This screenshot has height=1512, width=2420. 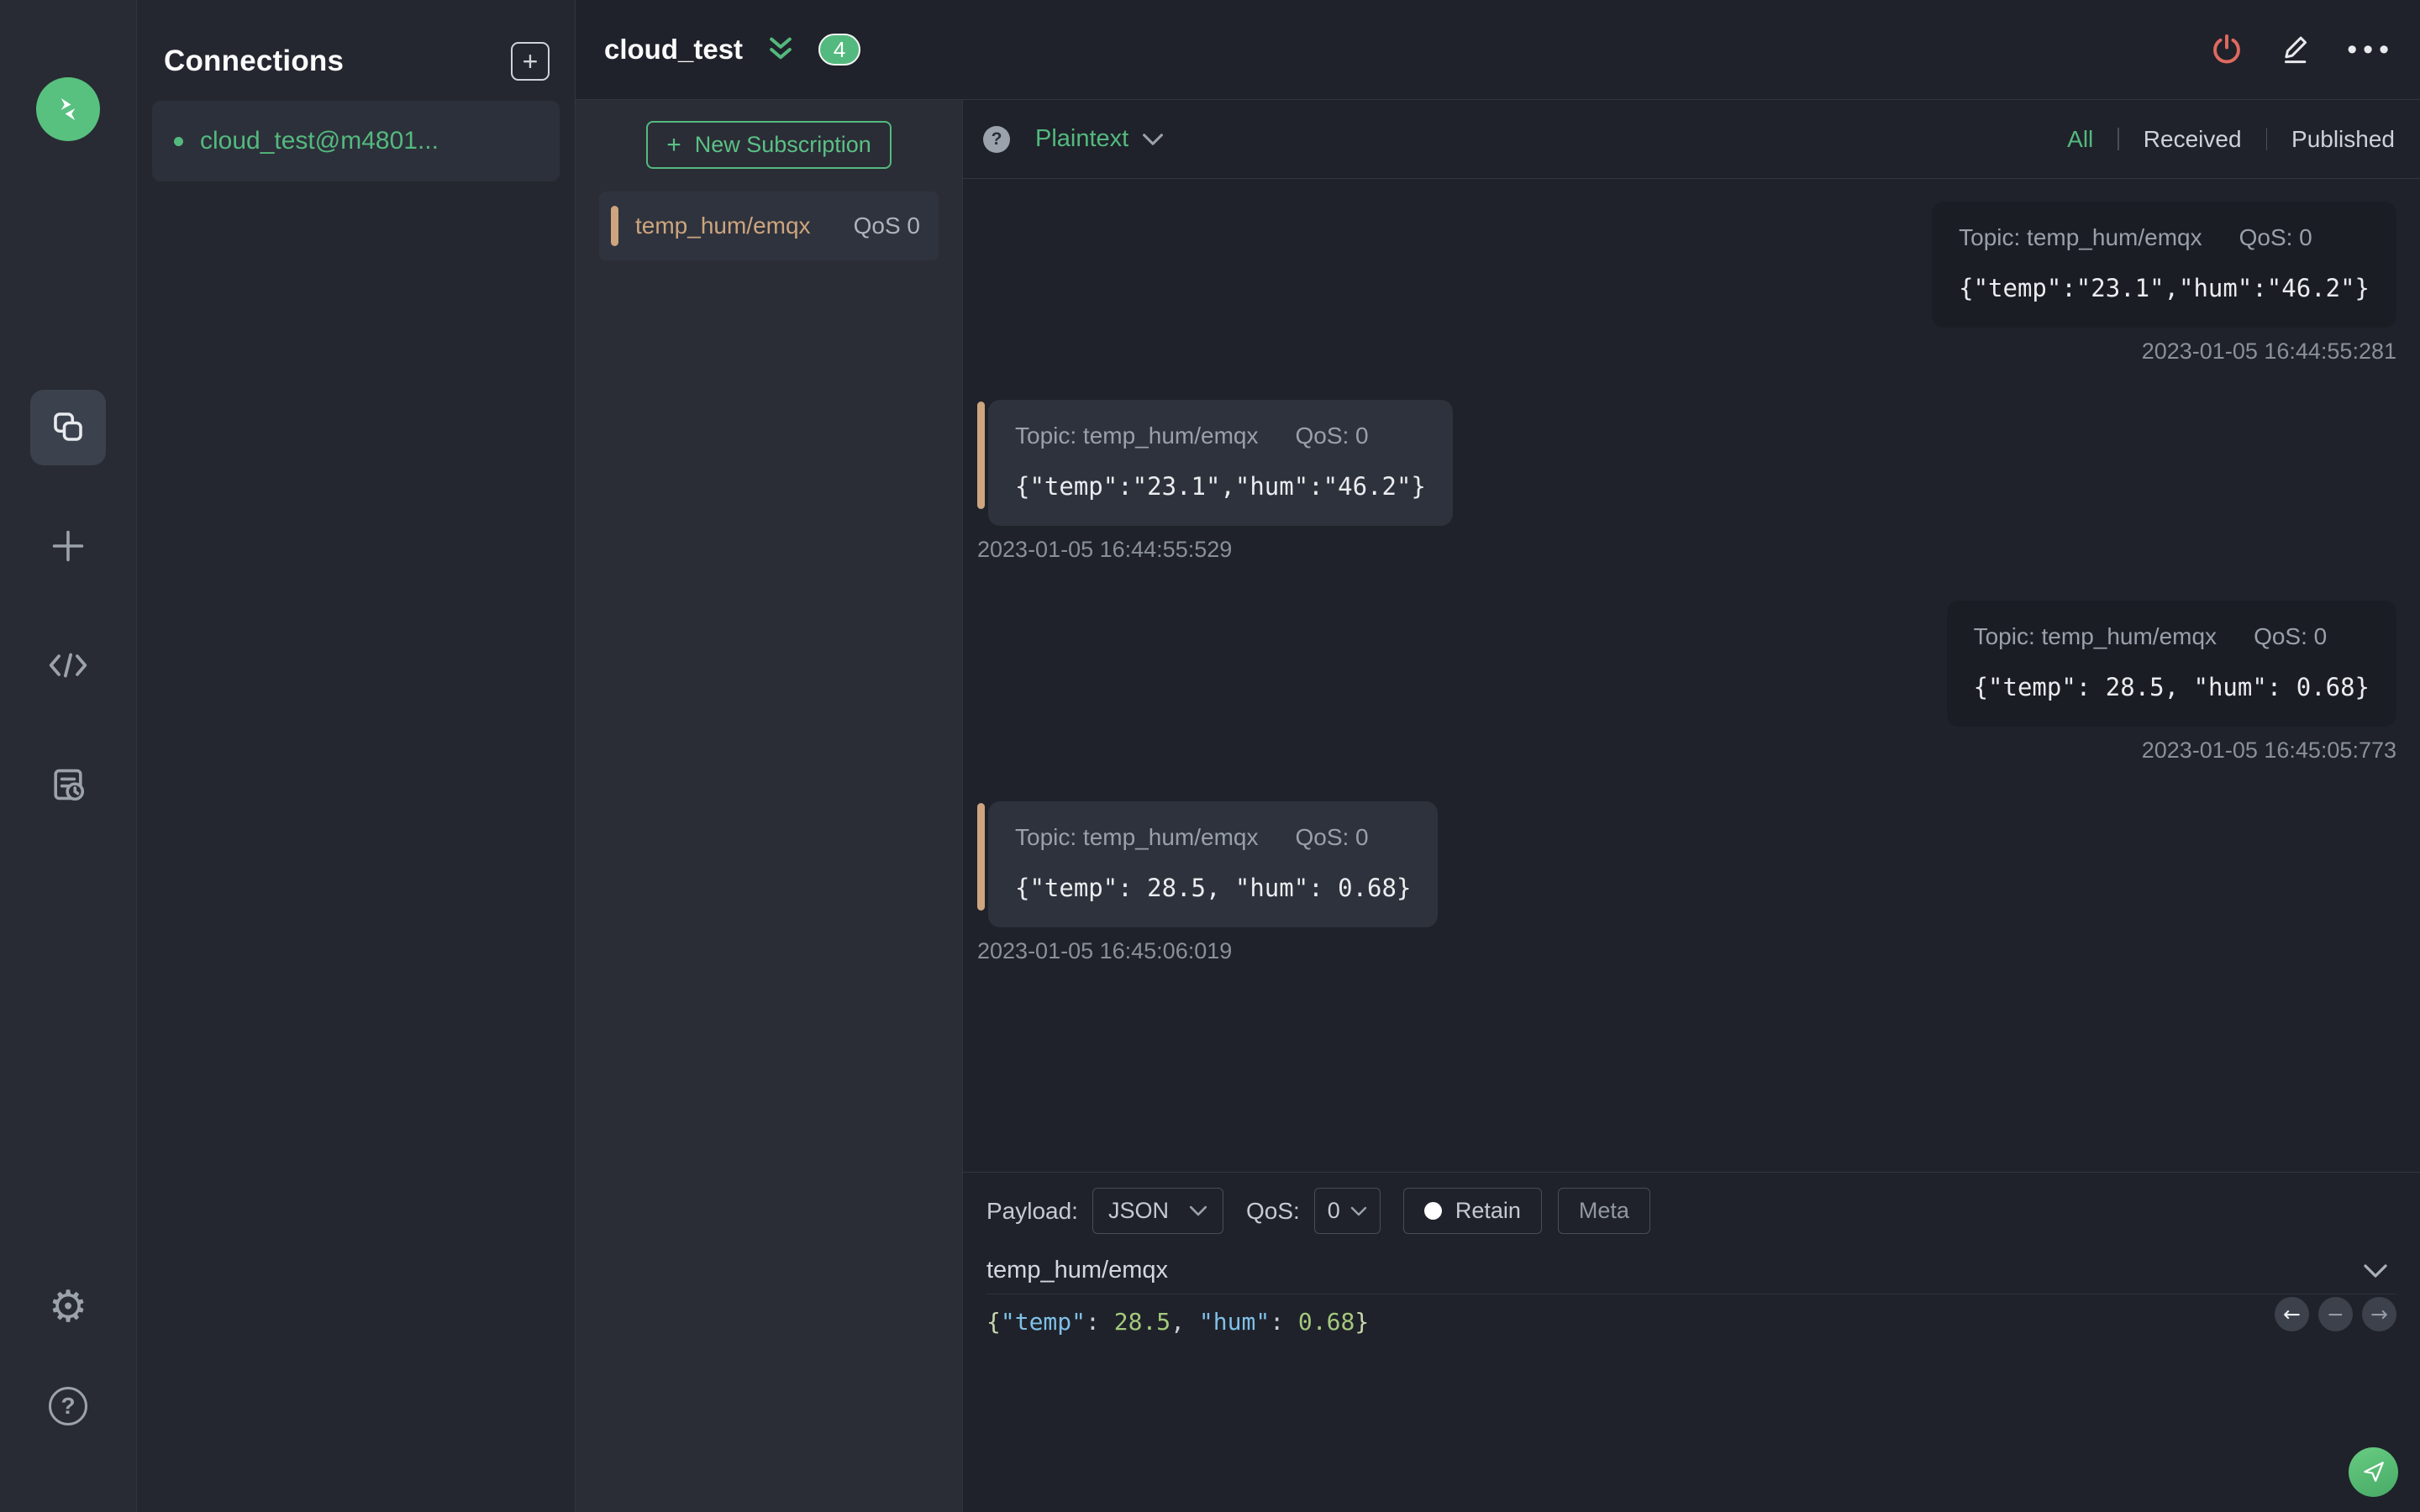 I want to click on topic-value: temp_hum/emqx, so click(x=1077, y=1270).